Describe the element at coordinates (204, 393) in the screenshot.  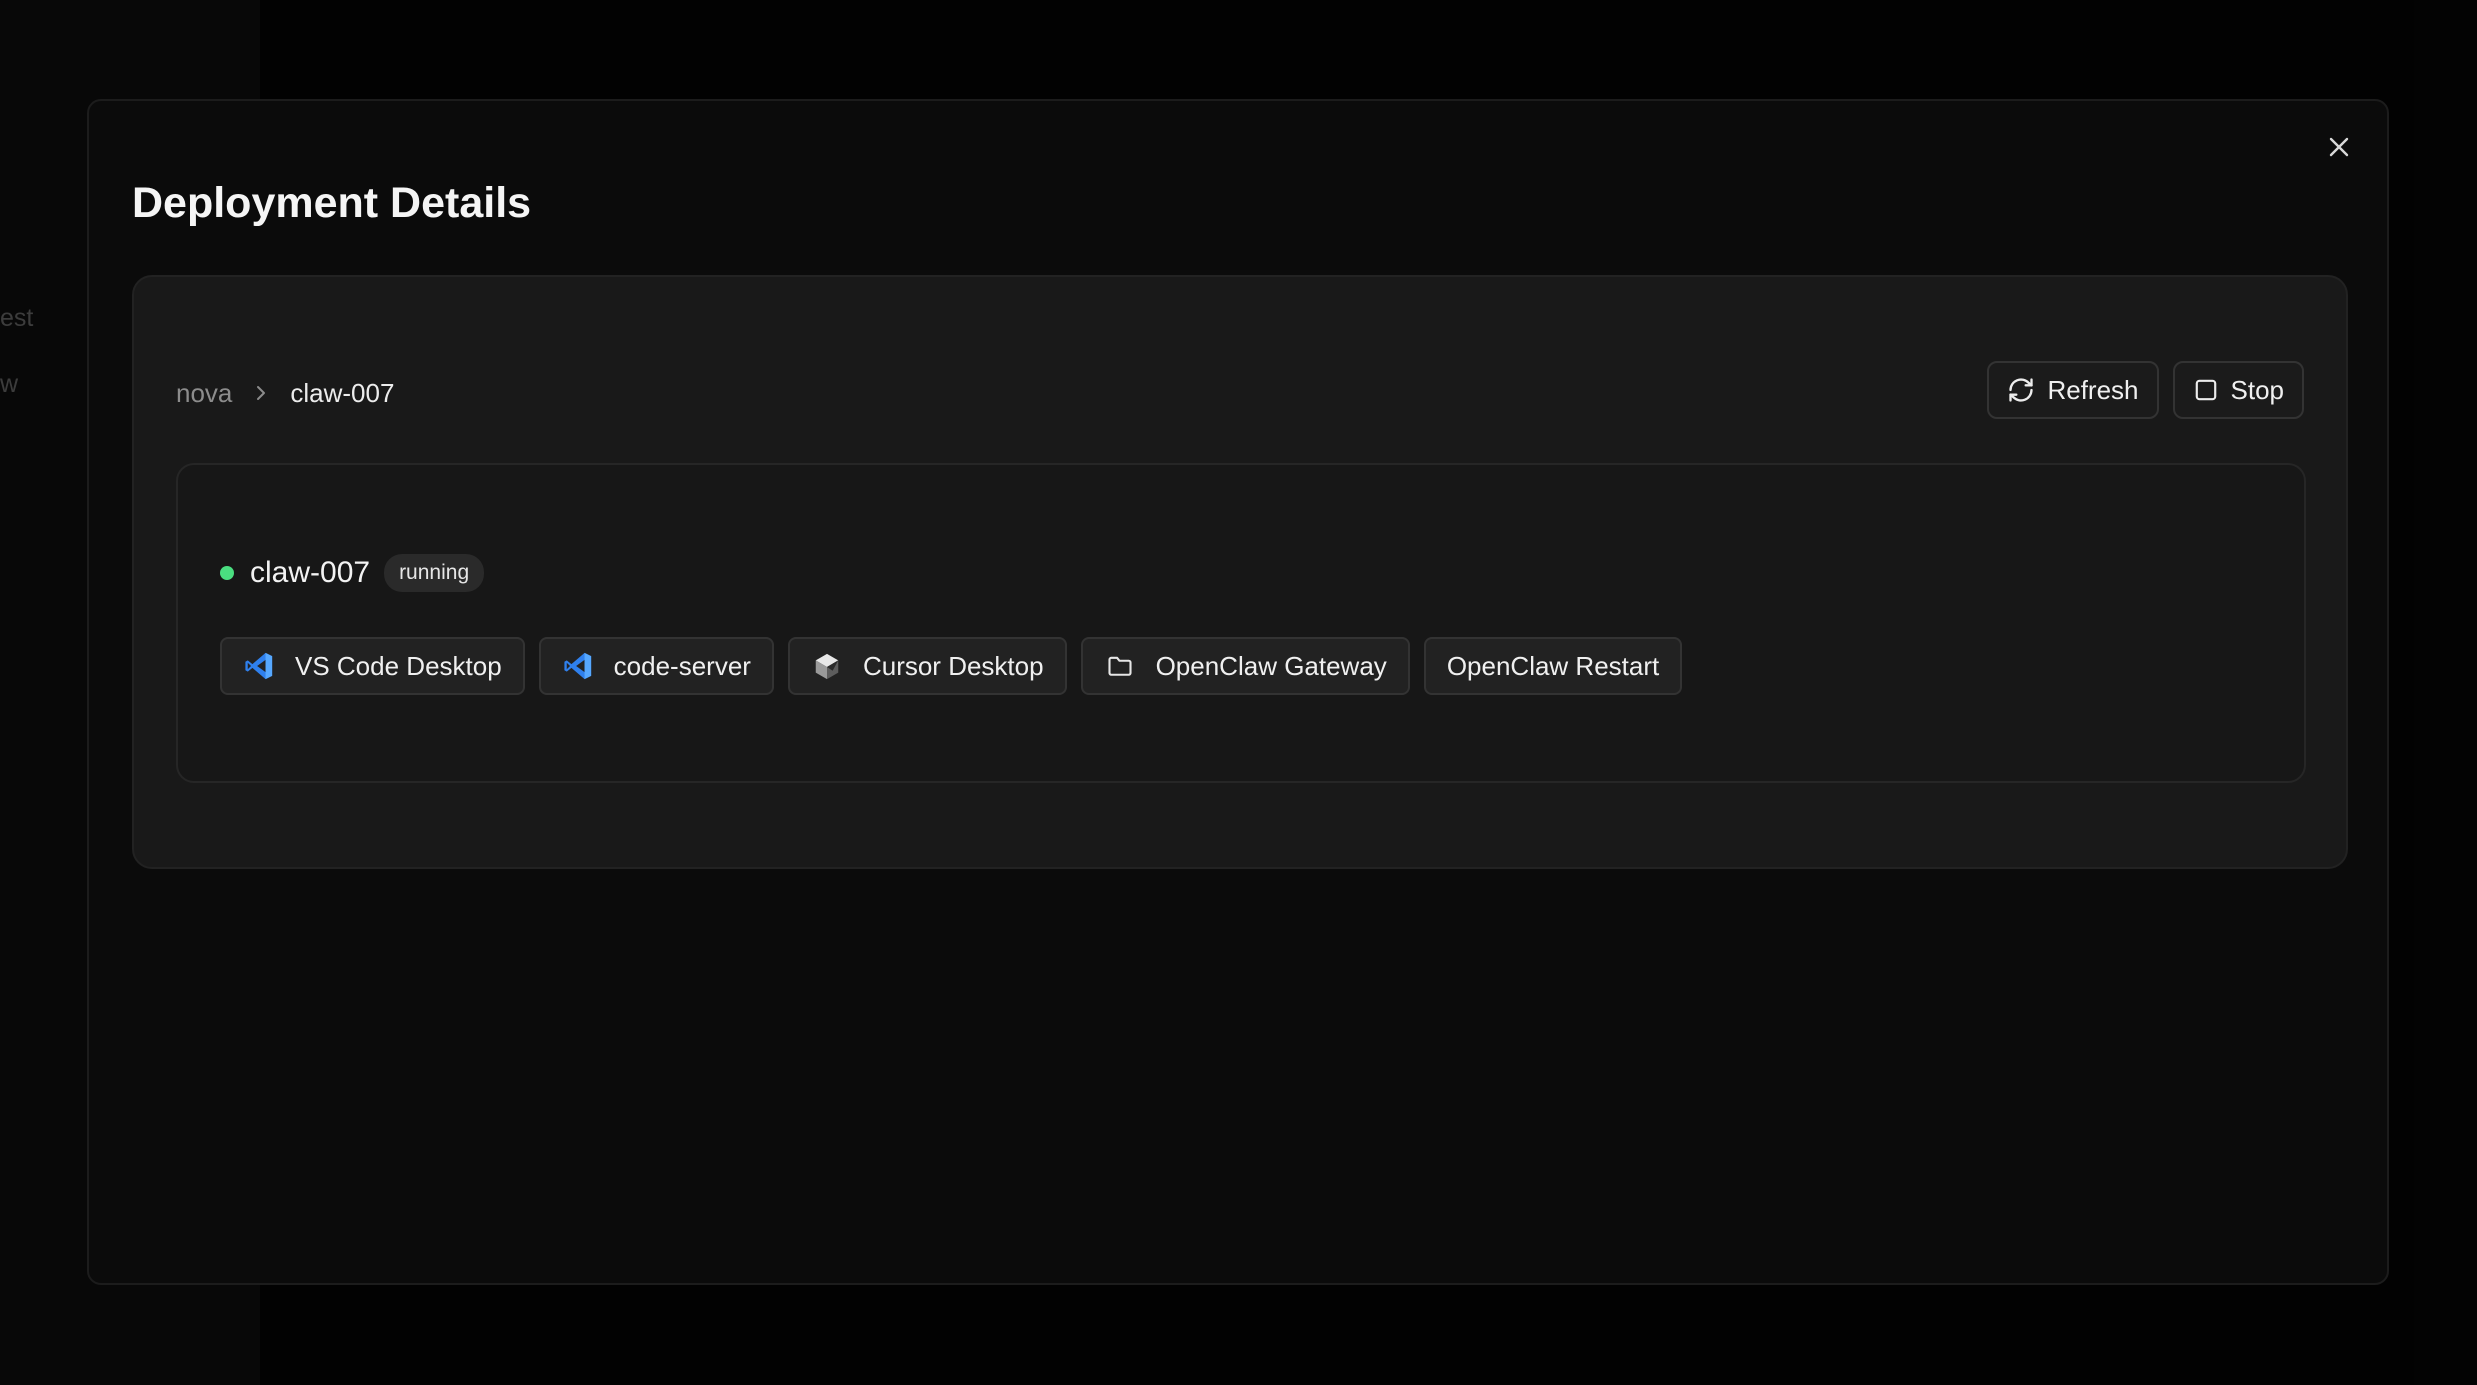
I see `breadcrumb-root: nova` at that location.